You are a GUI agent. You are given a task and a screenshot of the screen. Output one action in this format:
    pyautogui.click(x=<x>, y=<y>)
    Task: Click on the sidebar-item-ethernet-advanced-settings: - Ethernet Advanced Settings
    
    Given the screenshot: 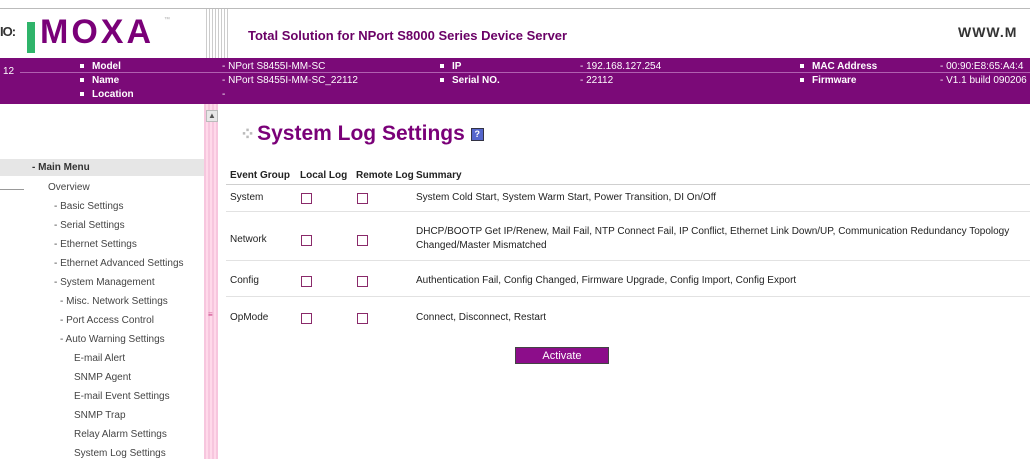 What is the action you would take?
    pyautogui.click(x=119, y=263)
    